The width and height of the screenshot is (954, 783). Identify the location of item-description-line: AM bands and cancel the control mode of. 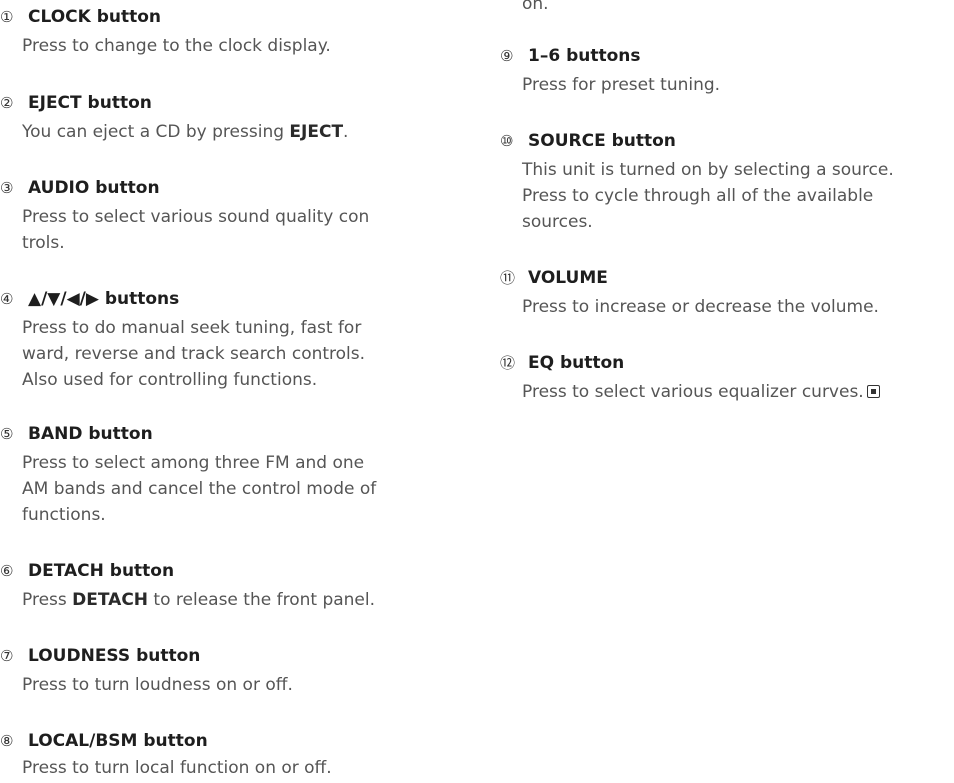
(199, 489).